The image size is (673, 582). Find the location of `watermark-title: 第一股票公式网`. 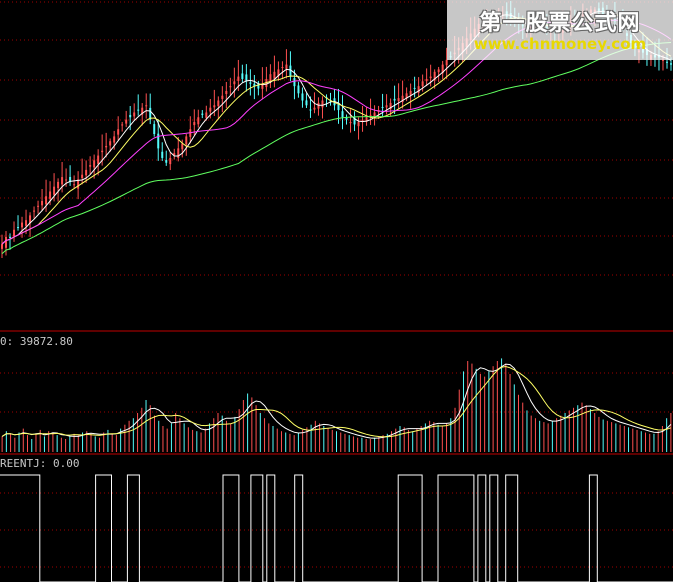

watermark-title: 第一股票公式网 is located at coordinates (560, 23).